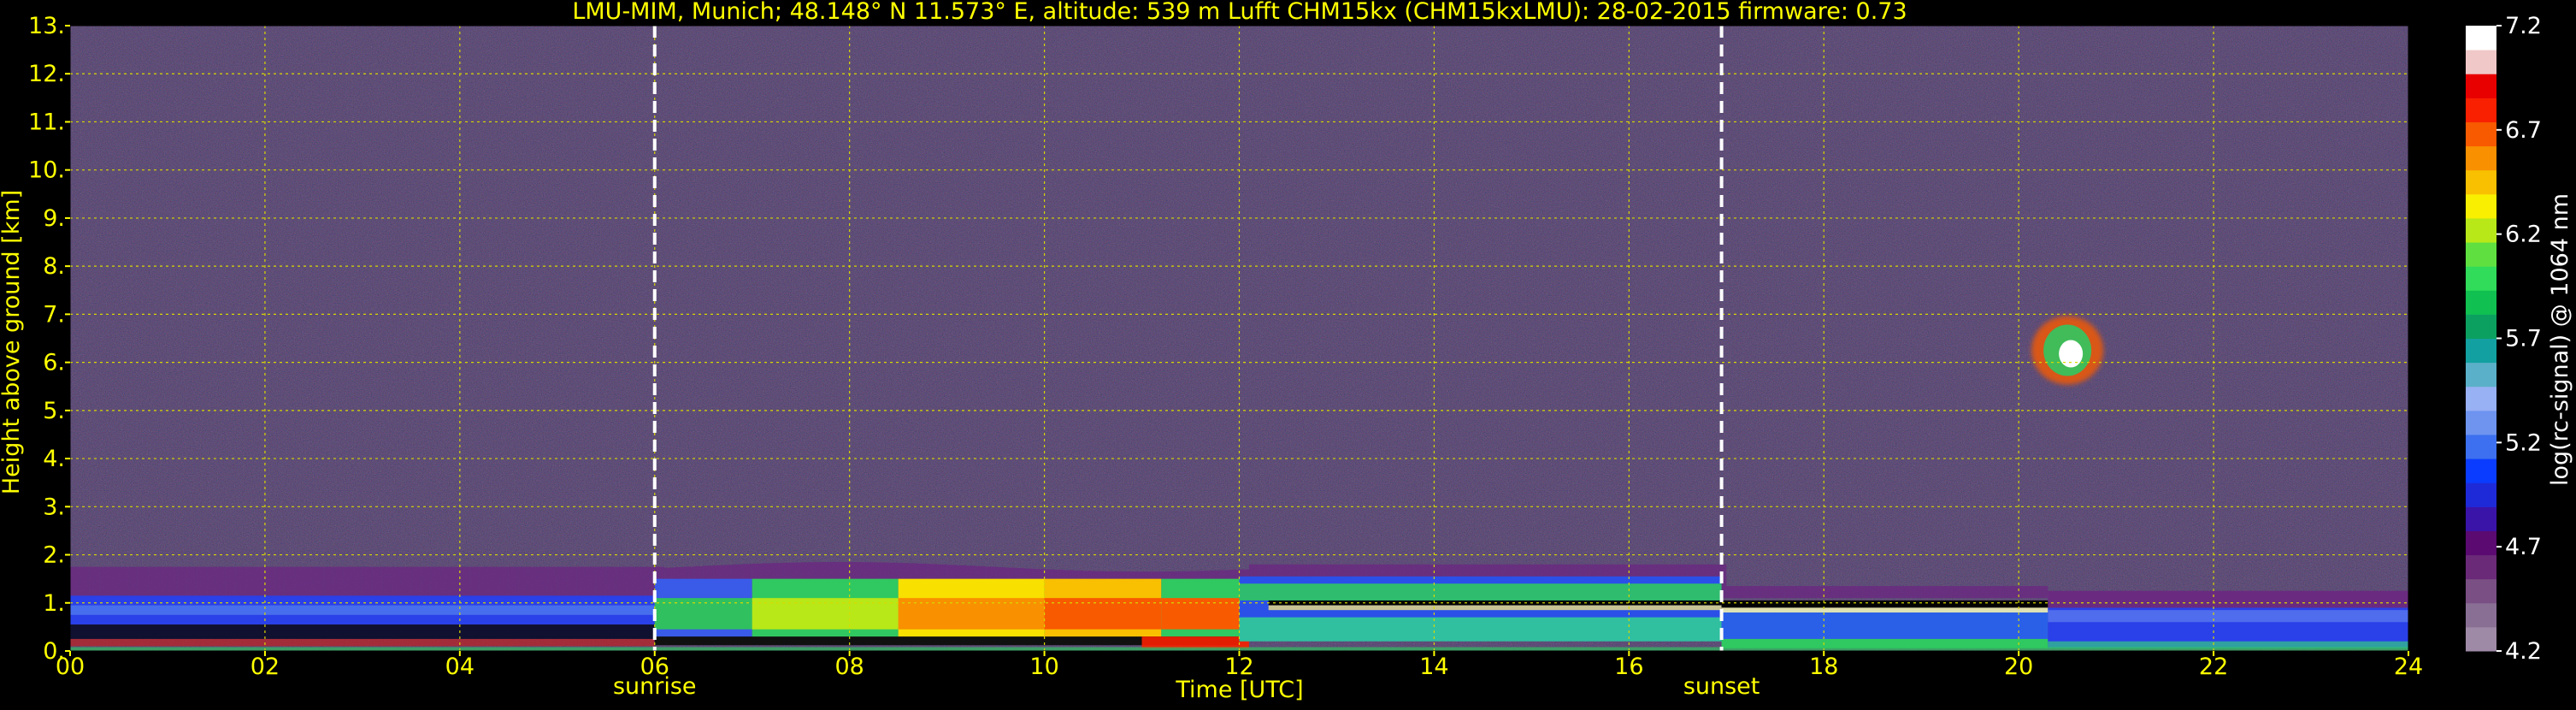  What do you see at coordinates (2523, 339) in the screenshot?
I see `colorbar-tick-label: 5.7` at bounding box center [2523, 339].